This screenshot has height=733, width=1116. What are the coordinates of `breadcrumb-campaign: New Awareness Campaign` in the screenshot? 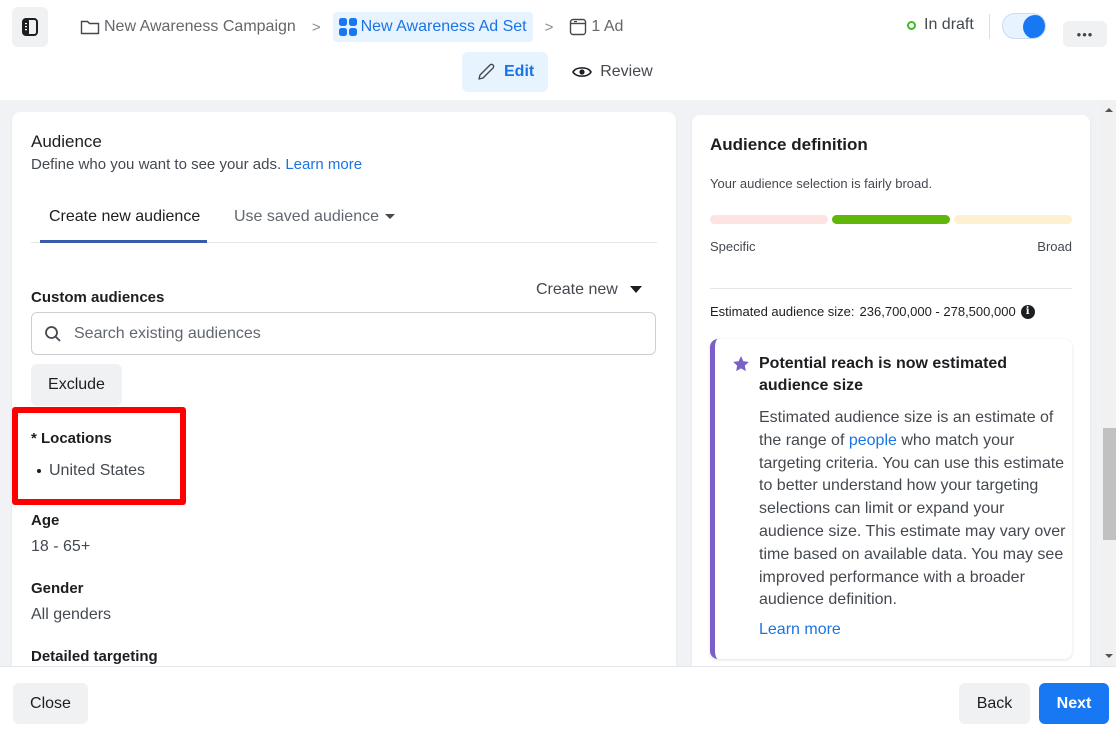 It's located at (188, 27).